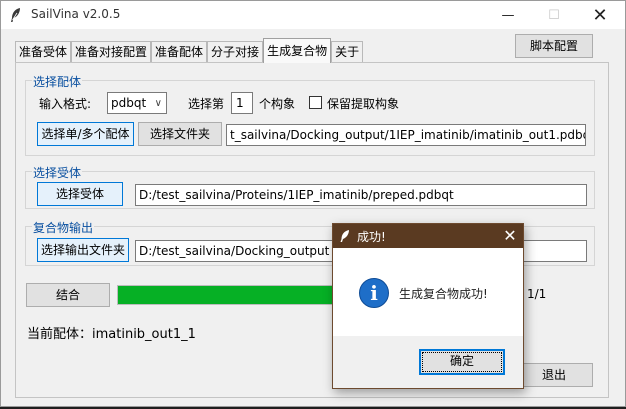 The width and height of the screenshot is (626, 409). I want to click on dialog-close-button: ✕, so click(510, 236).